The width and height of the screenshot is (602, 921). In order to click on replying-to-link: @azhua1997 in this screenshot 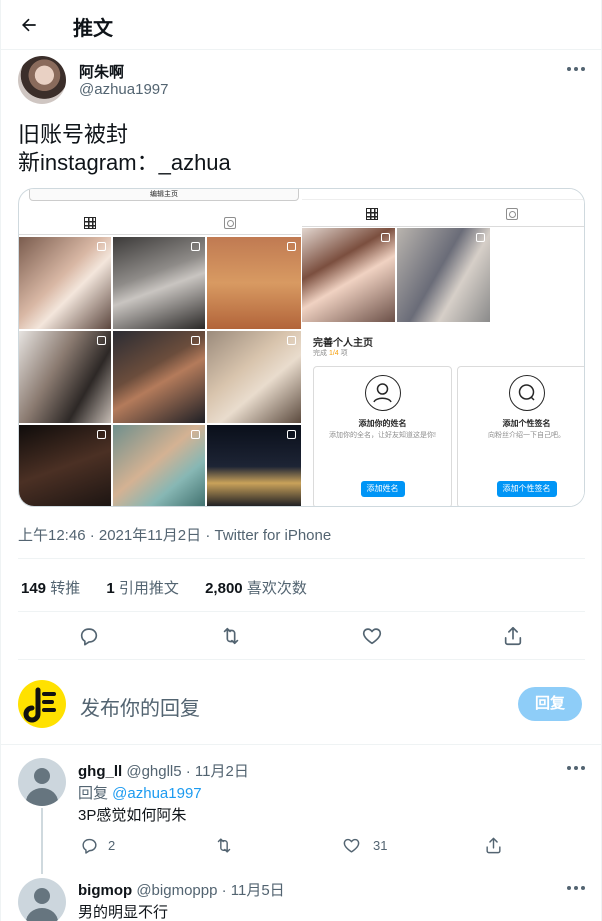, I will do `click(156, 793)`.